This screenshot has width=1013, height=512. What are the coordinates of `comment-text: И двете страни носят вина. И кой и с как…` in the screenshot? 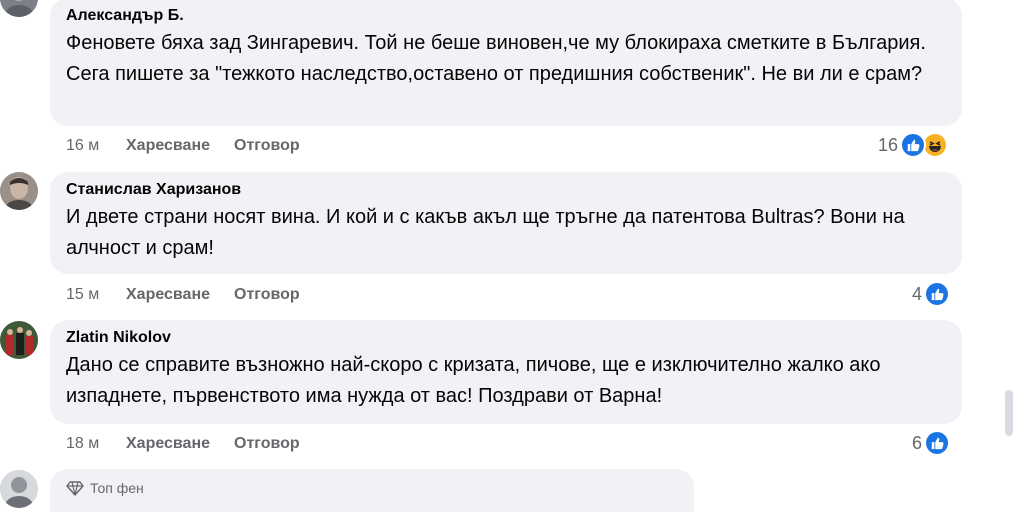 It's located at (485, 232).